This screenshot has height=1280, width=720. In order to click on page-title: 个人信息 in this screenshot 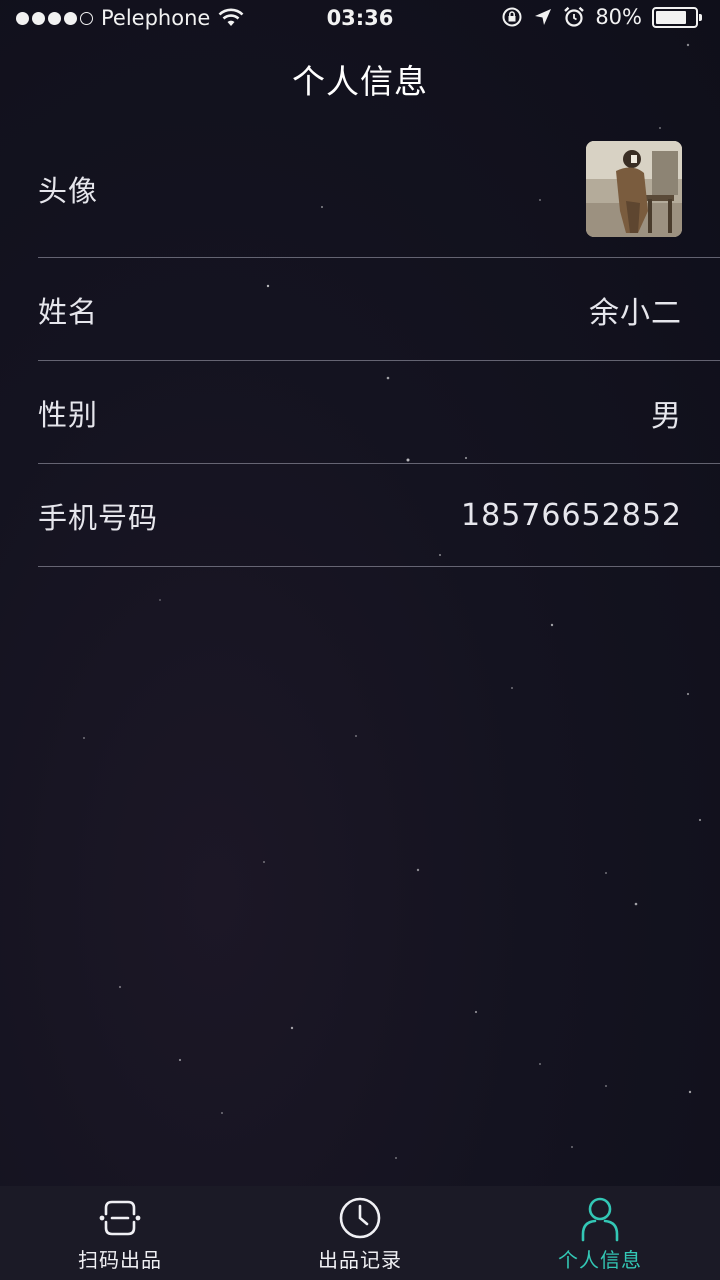, I will do `click(360, 81)`.